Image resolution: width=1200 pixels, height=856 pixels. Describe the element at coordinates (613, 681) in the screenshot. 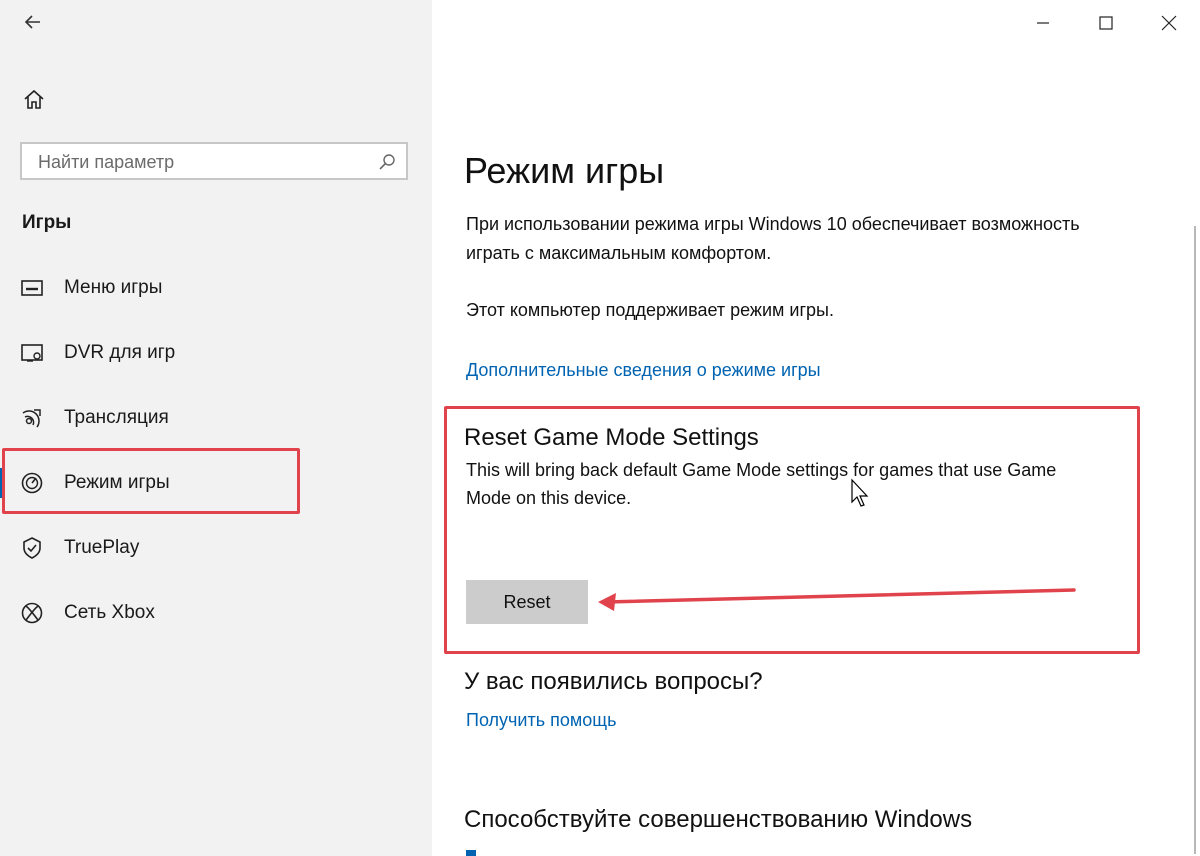

I see `questions-heading: У вас появились вопросы?` at that location.